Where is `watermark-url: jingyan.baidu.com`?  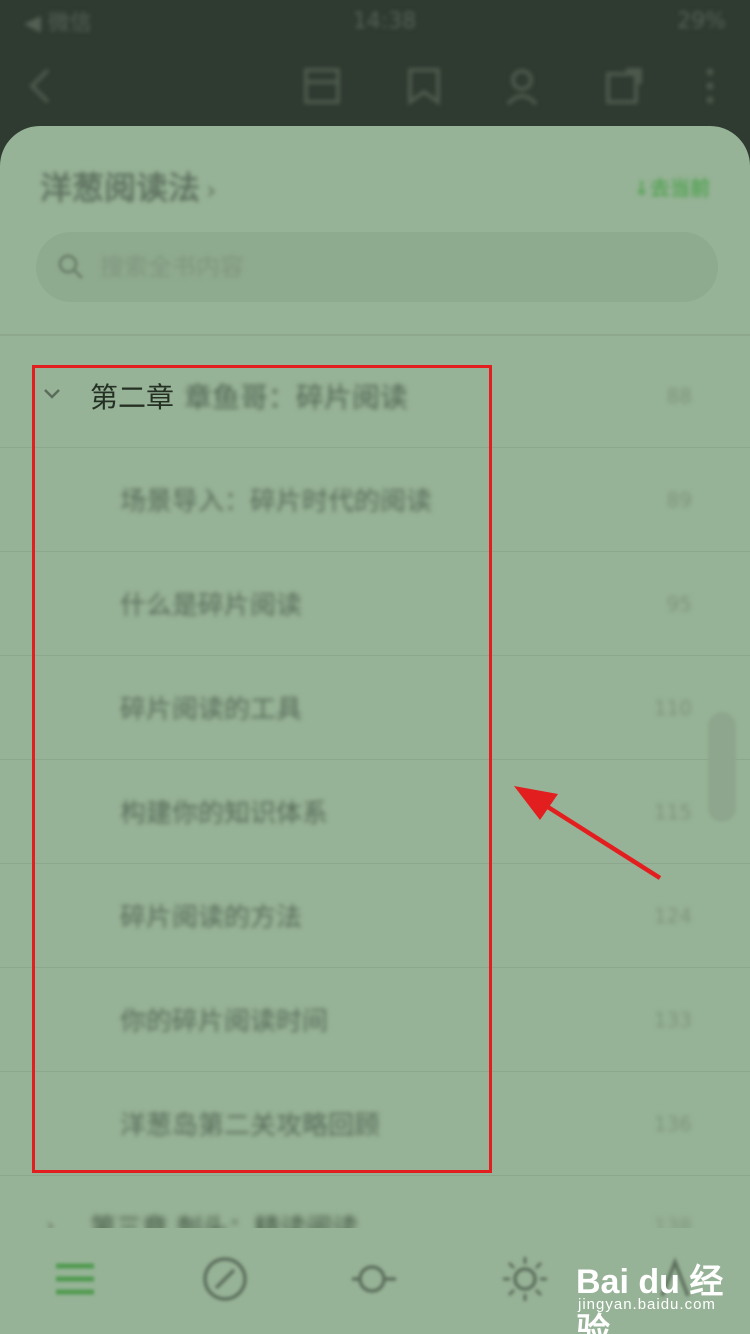
watermark-url: jingyan.baidu.com is located at coordinates (647, 1304).